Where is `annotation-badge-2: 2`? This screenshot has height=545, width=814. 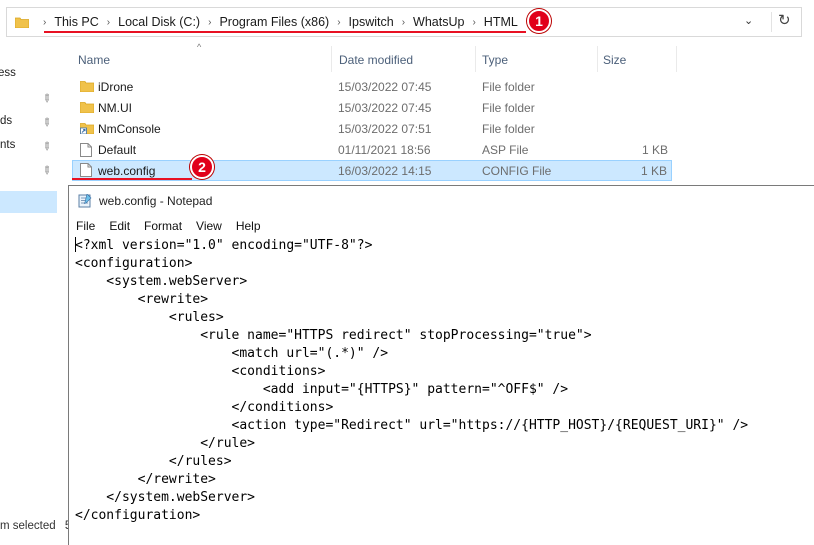
annotation-badge-2: 2 is located at coordinates (202, 167).